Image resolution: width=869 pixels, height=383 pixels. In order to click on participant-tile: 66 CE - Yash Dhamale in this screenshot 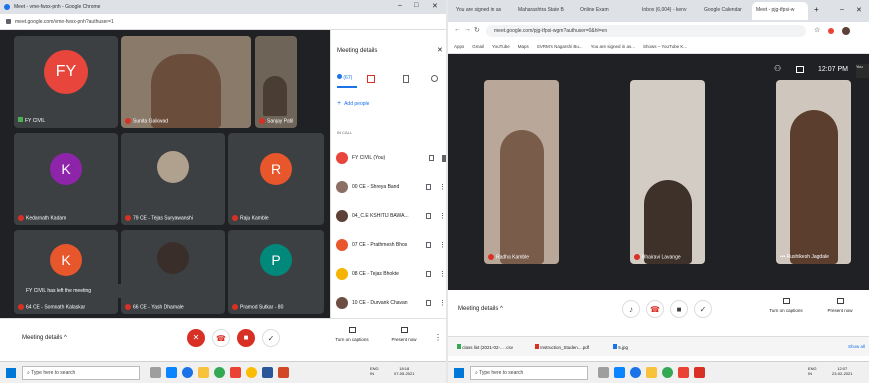, I will do `click(173, 272)`.